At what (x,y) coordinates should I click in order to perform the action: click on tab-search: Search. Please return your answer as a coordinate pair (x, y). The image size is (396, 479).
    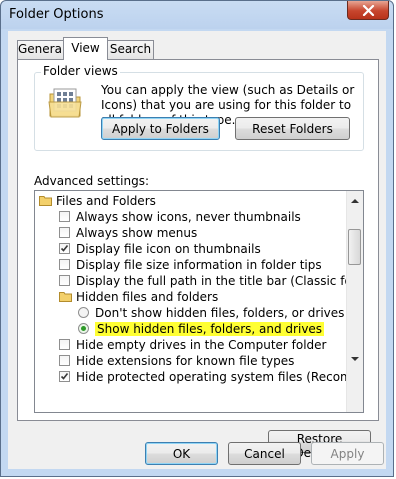
    Looking at the image, I should click on (130, 49).